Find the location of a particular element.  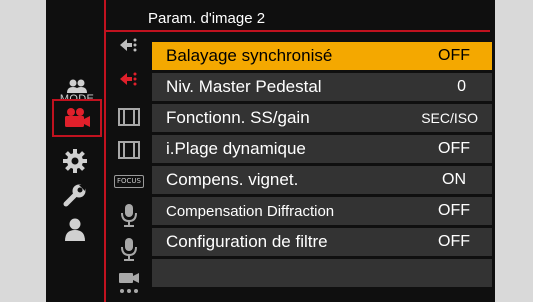

menu-item-niv-master-pedestal: Niv. Master Pedestal 0 is located at coordinates (322, 87).